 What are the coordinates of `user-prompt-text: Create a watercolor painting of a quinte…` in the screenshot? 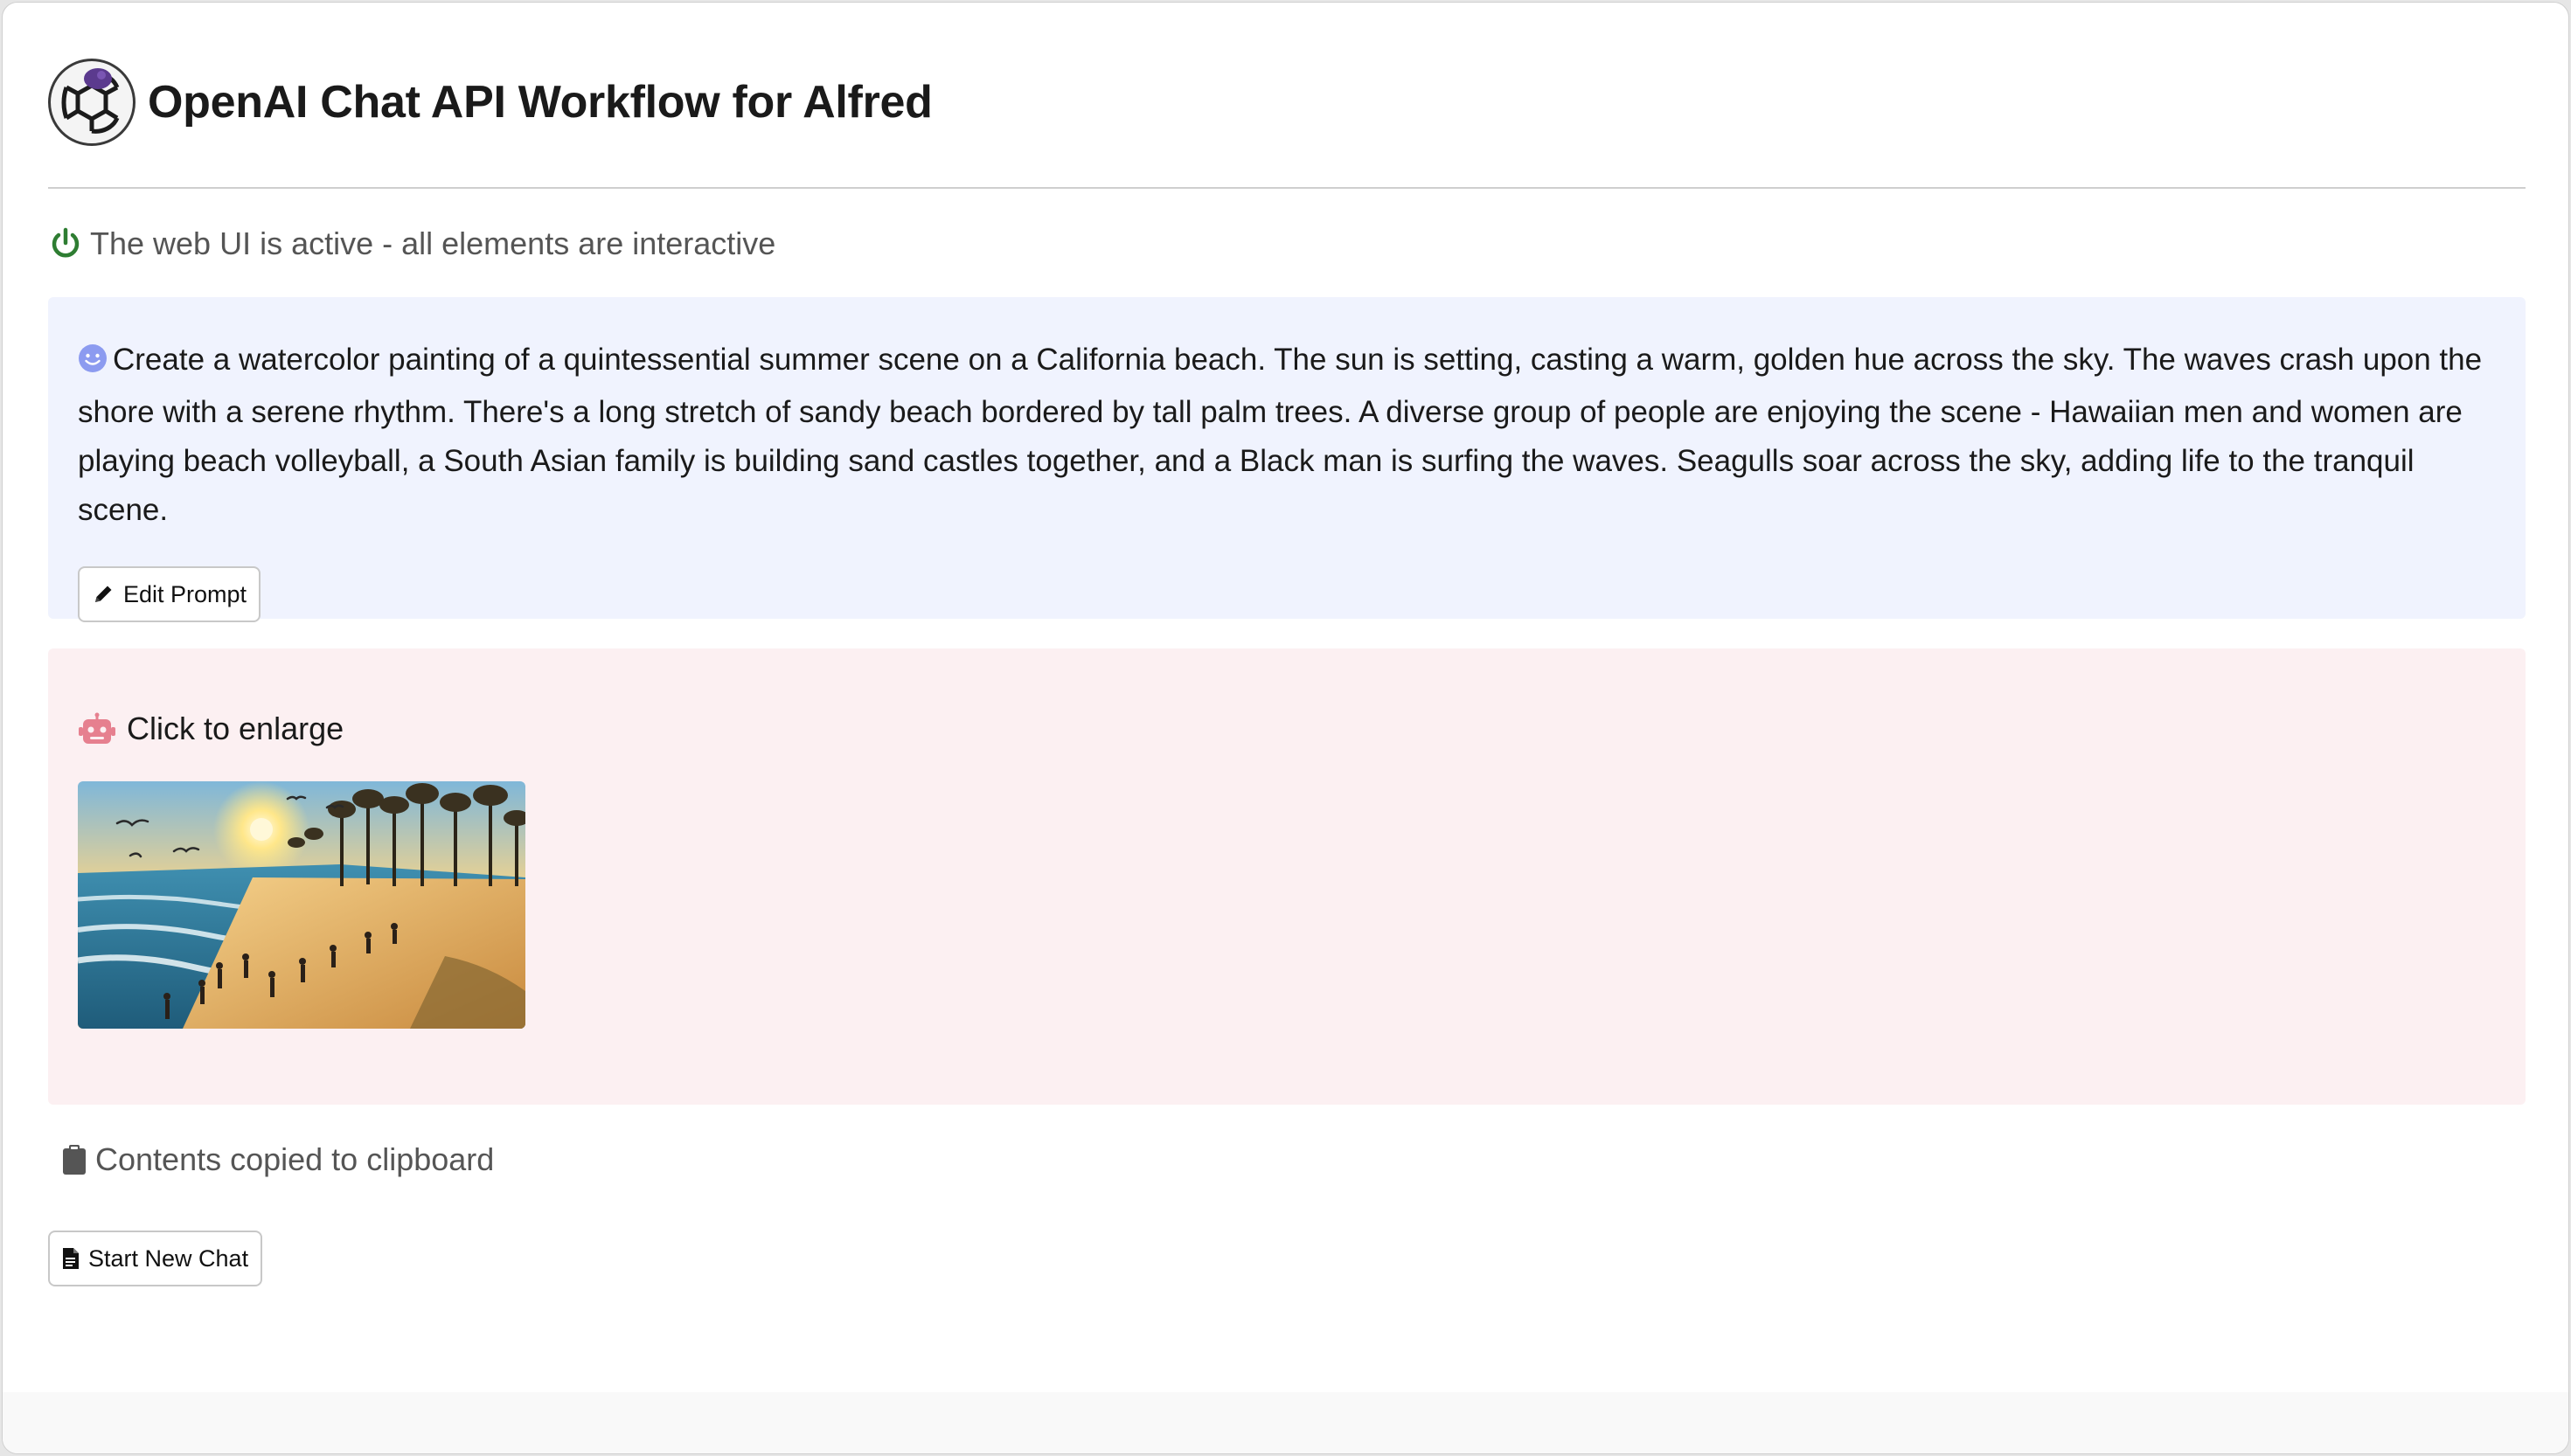 It's located at (1280, 435).